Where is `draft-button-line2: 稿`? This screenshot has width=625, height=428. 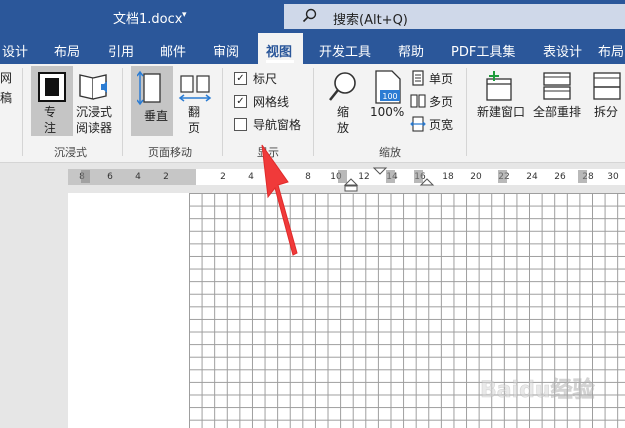 draft-button-line2: 稿 is located at coordinates (6, 98).